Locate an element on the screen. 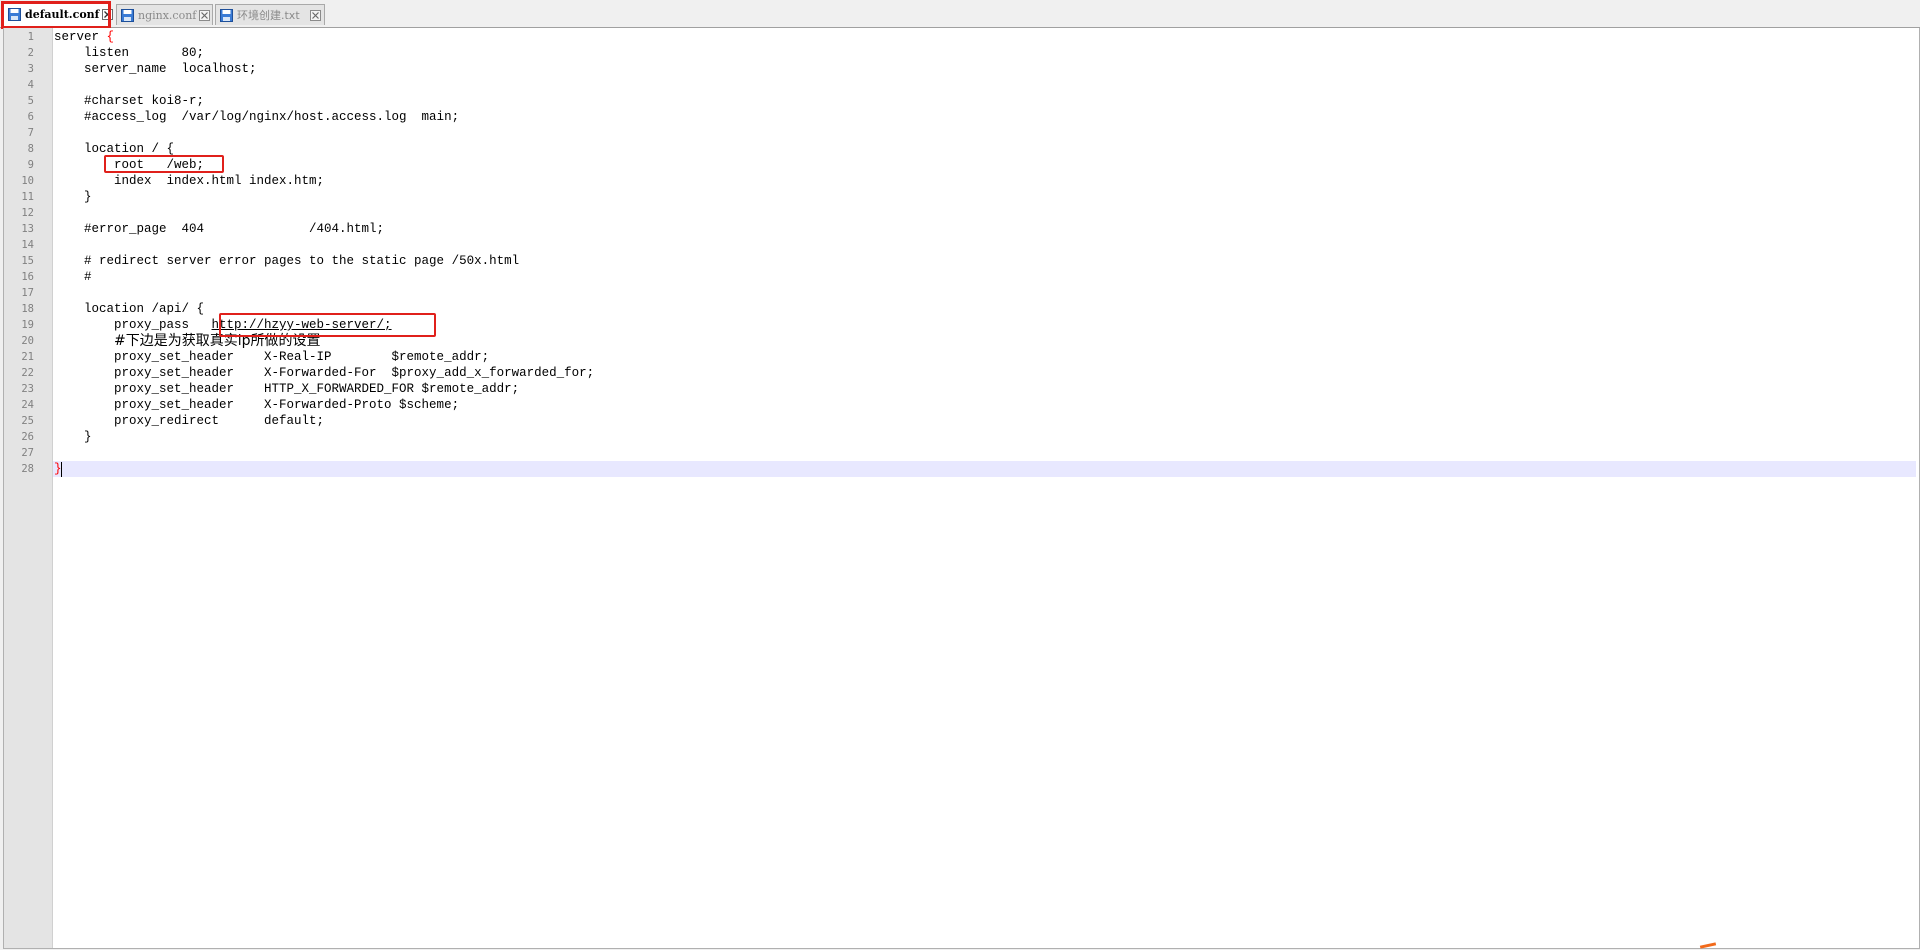 This screenshot has width=1920, height=950. line-number: 1 is located at coordinates (30, 37).